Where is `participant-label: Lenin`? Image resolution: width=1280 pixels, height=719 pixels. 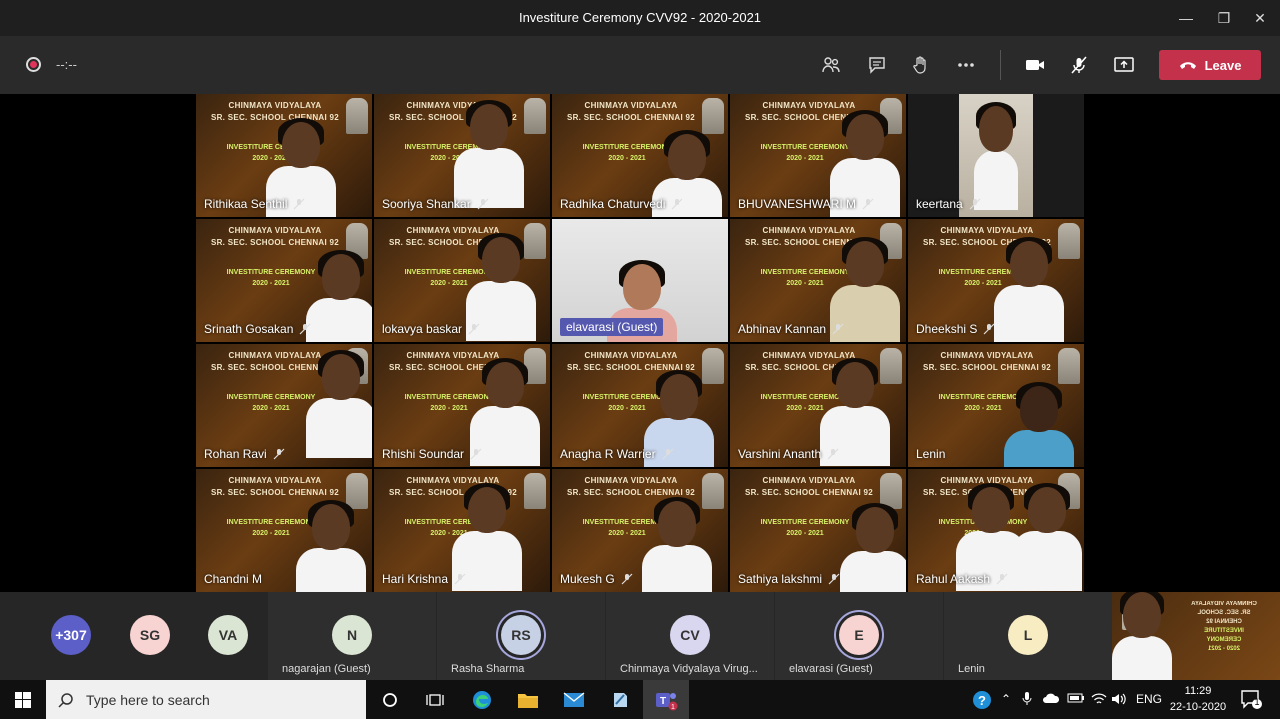 participant-label: Lenin is located at coordinates (971, 669).